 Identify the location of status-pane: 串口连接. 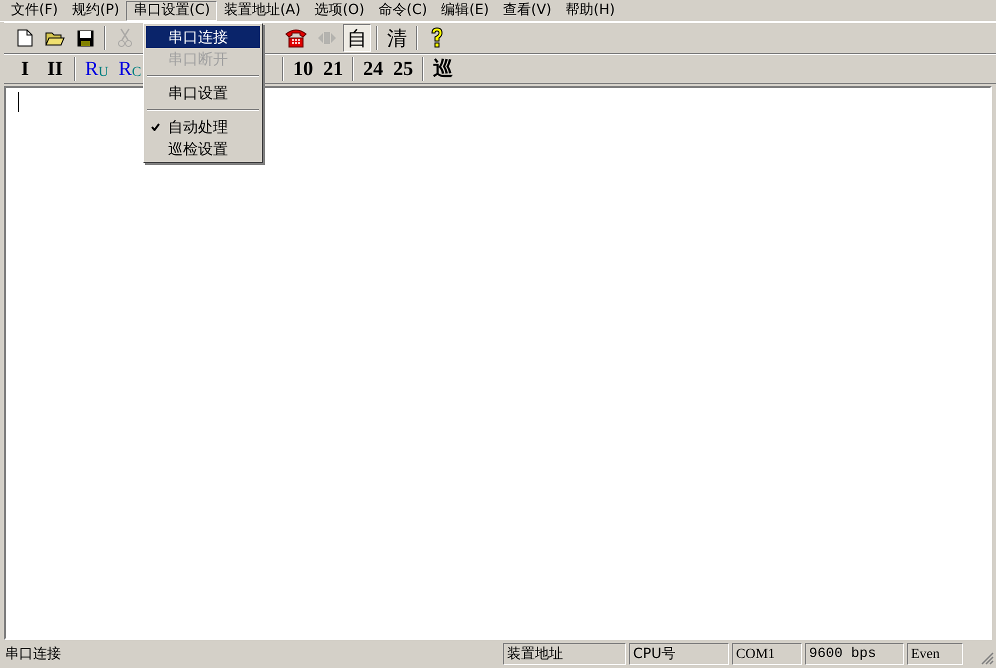
(33, 654).